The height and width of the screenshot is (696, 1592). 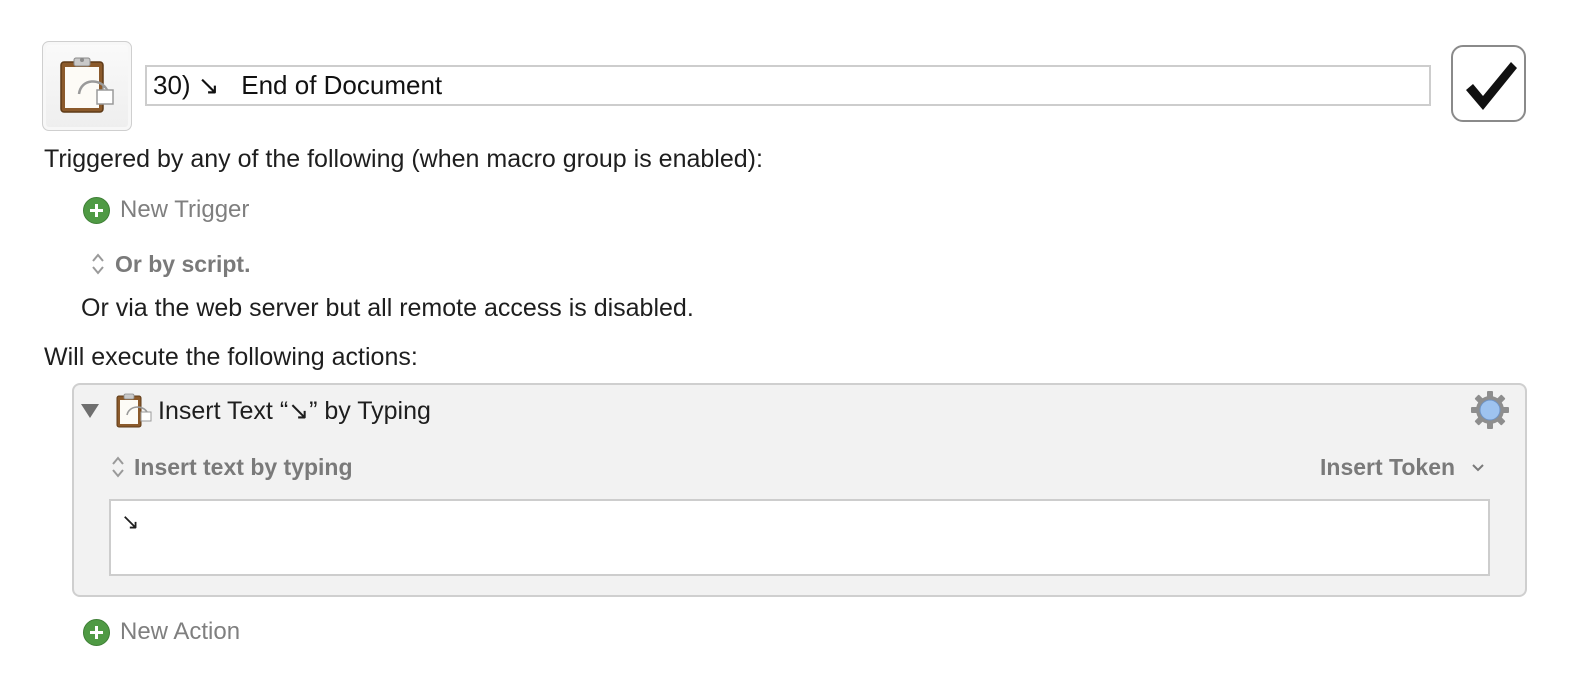 I want to click on new-action-button: New Action, so click(x=180, y=632).